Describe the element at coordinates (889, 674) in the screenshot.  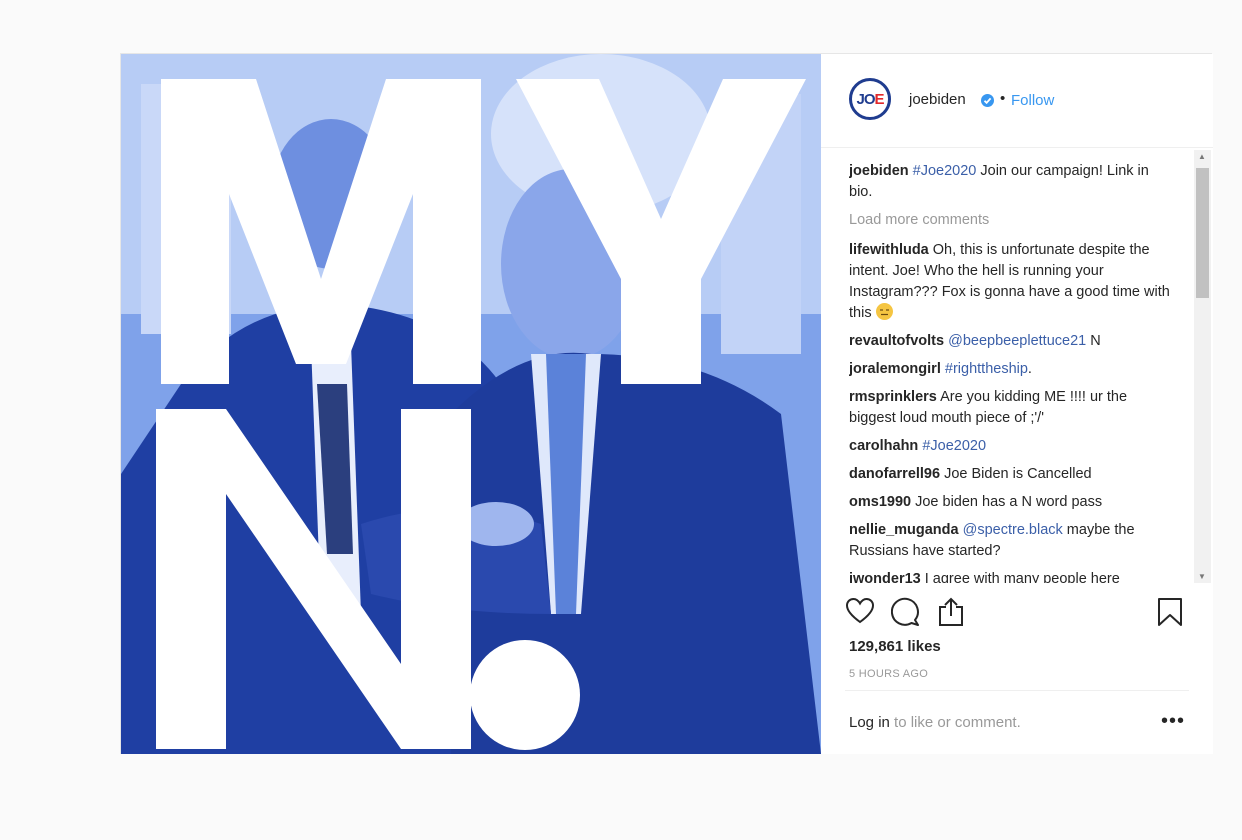
I see `post-timestamp: 5 HOURS AGO` at that location.